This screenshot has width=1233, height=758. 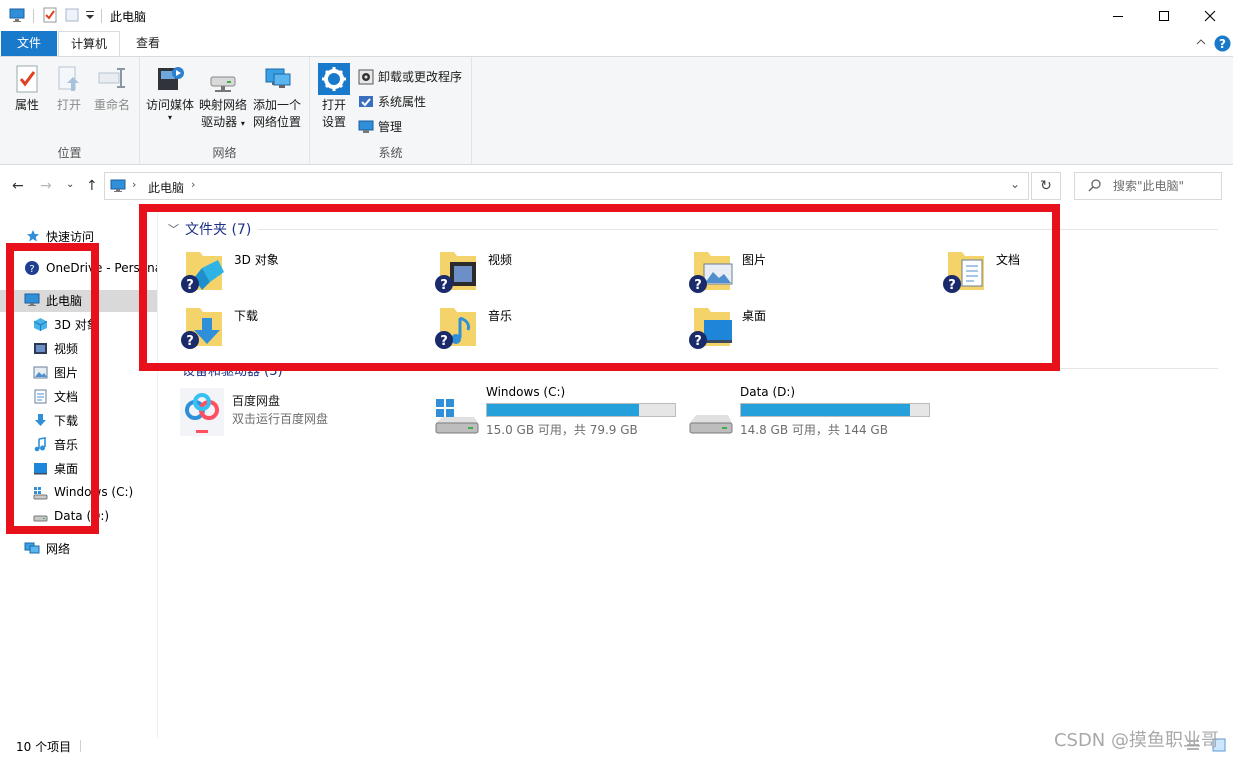 What do you see at coordinates (18, 186) in the screenshot?
I see `back-arrow-icon: ←` at bounding box center [18, 186].